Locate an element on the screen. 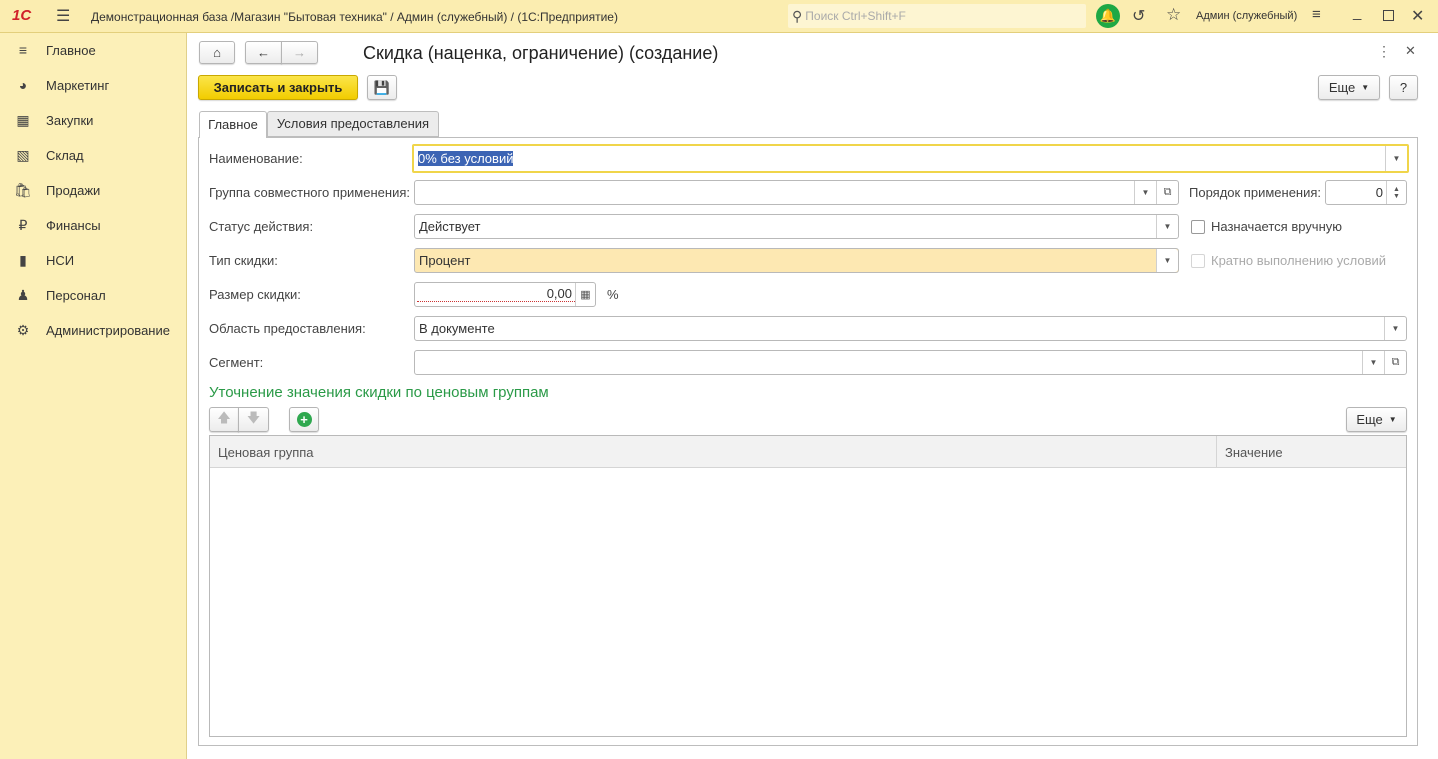 This screenshot has width=1438, height=759. plus-circle-icon: + is located at coordinates (304, 419).